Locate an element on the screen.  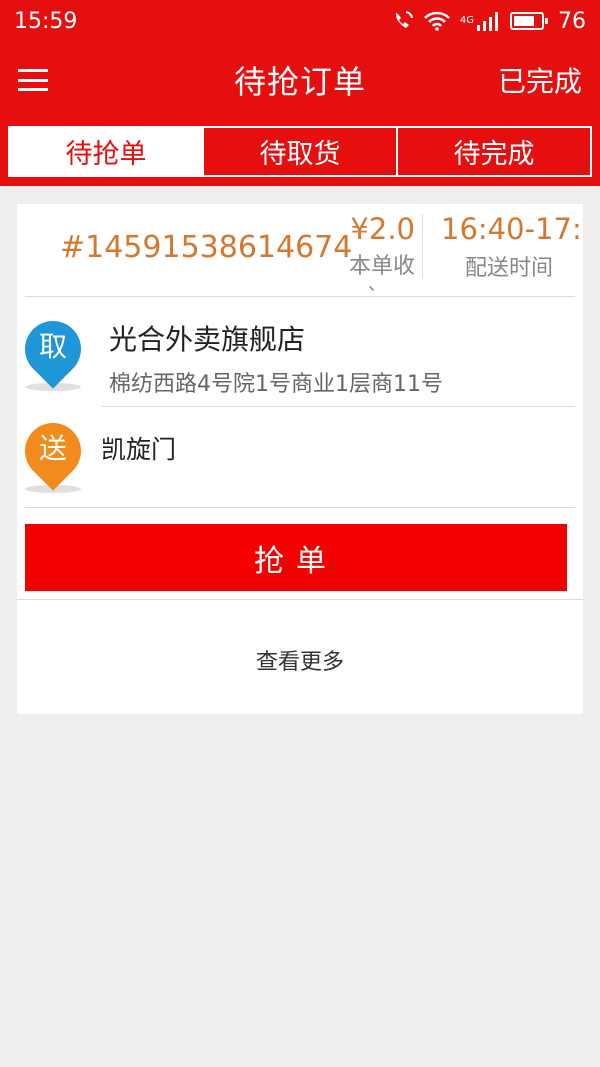
view-more-link: 查看更多 is located at coordinates (300, 660).